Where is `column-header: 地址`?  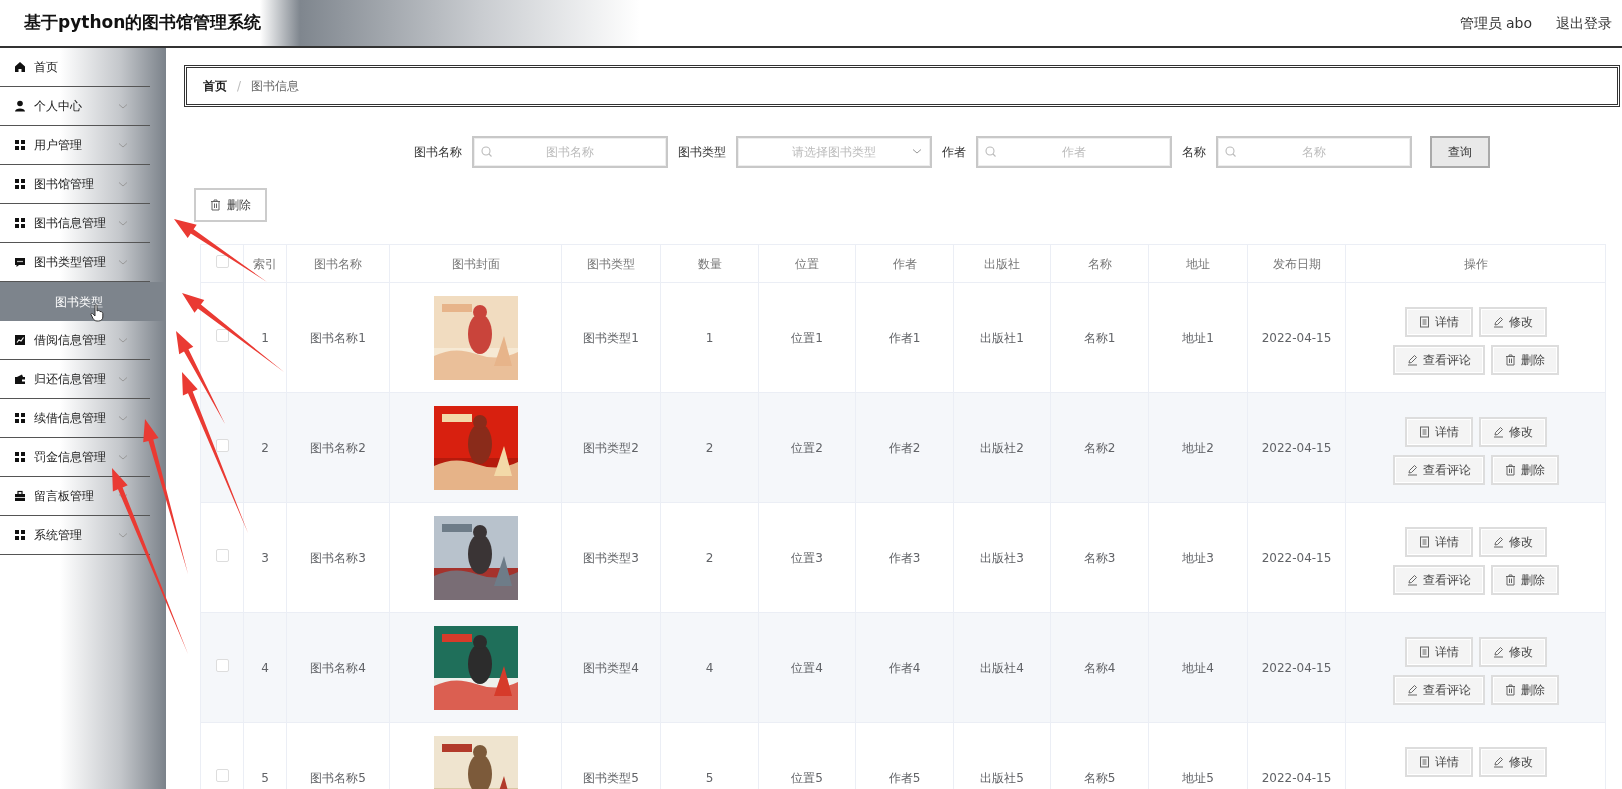 column-header: 地址 is located at coordinates (1198, 263).